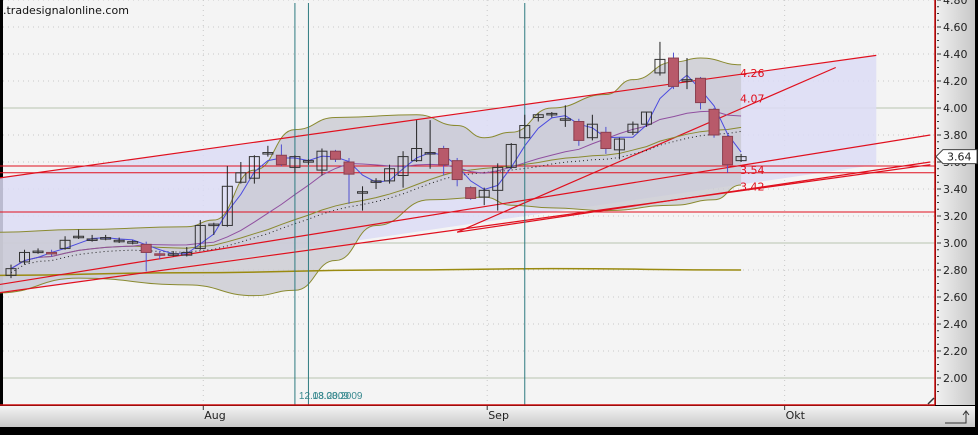 Image resolution: width=978 pixels, height=435 pixels. I want to click on last-price-label: 3.64, so click(959, 157).